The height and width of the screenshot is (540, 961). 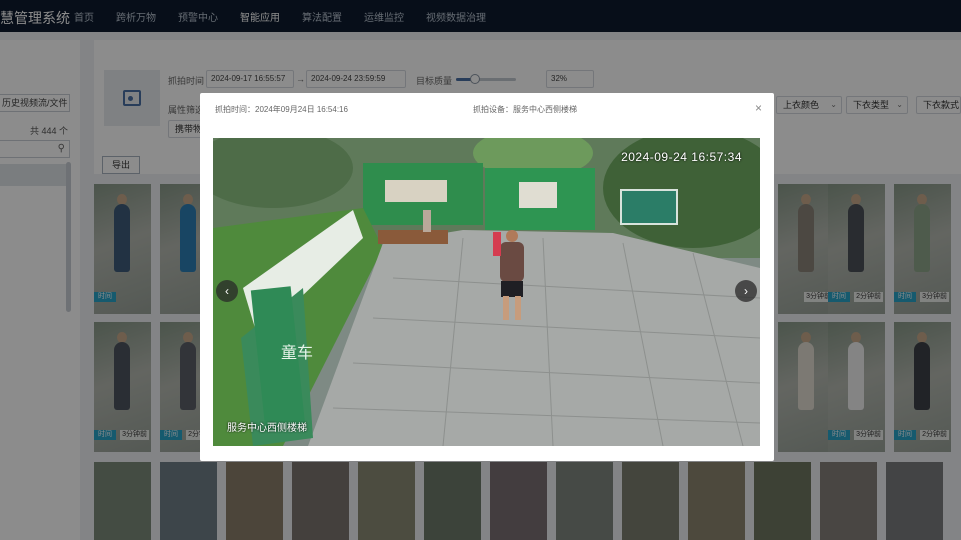 I want to click on background-person, so click(x=427, y=221).